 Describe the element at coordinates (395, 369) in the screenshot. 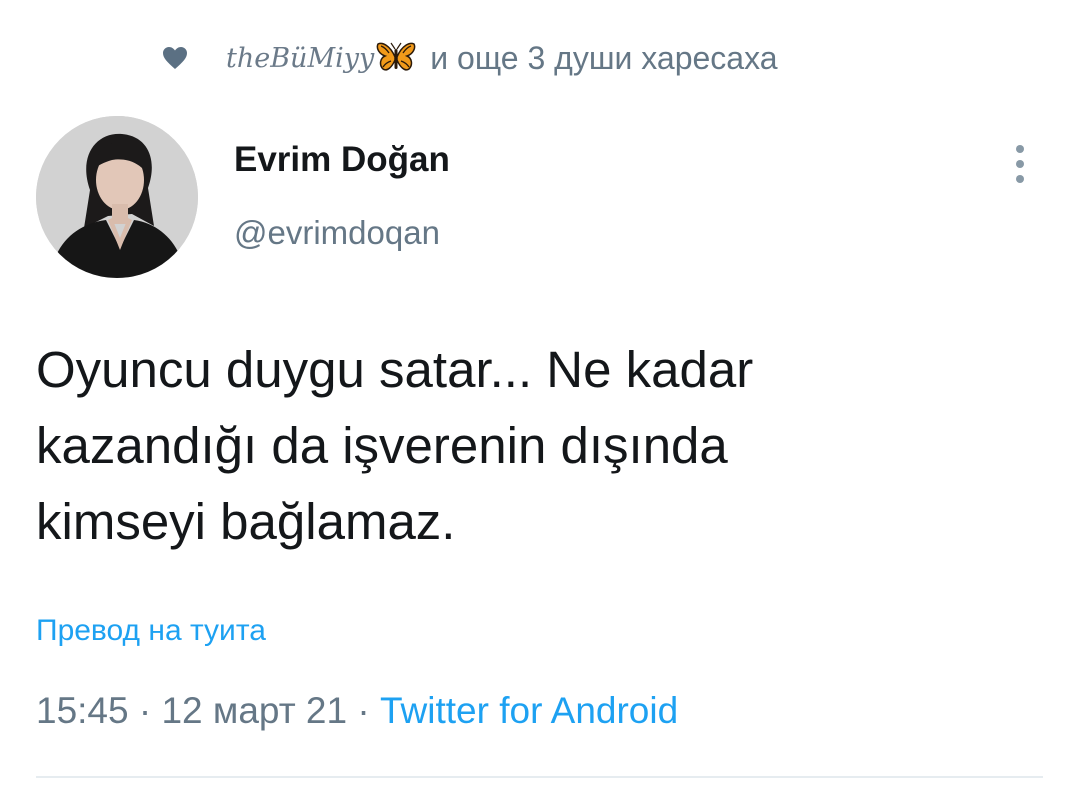

I see `tweet-text-line: Oyuncu duygu satar... Ne kadar` at that location.